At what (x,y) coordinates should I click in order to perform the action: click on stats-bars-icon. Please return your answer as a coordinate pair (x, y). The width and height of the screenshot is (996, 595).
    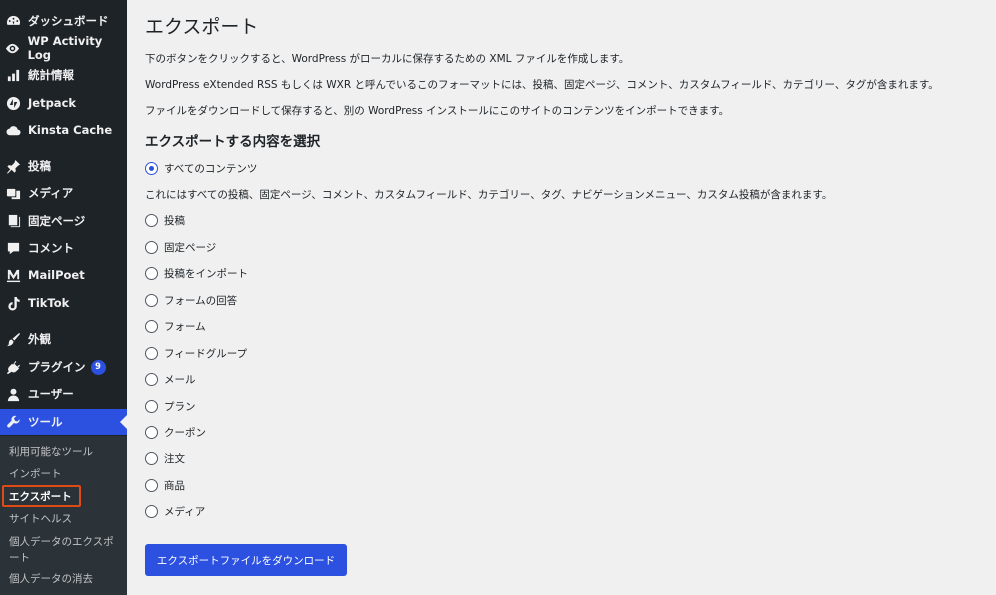
    Looking at the image, I should click on (13, 75).